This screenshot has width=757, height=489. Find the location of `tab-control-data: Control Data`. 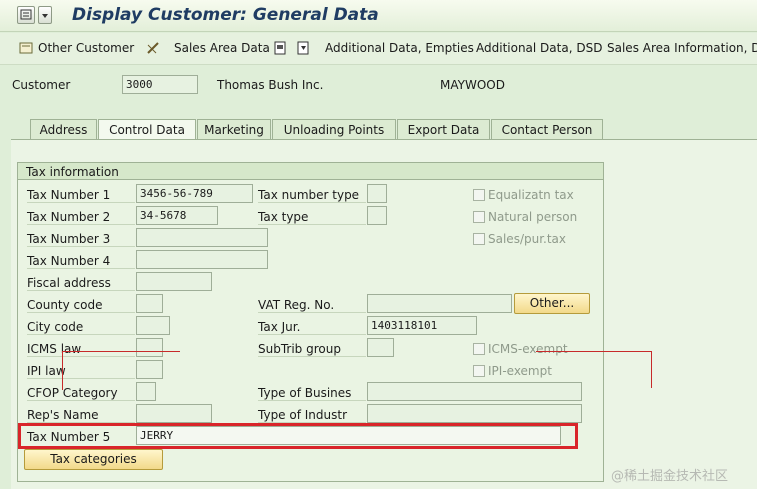

tab-control-data: Control Data is located at coordinates (147, 130).